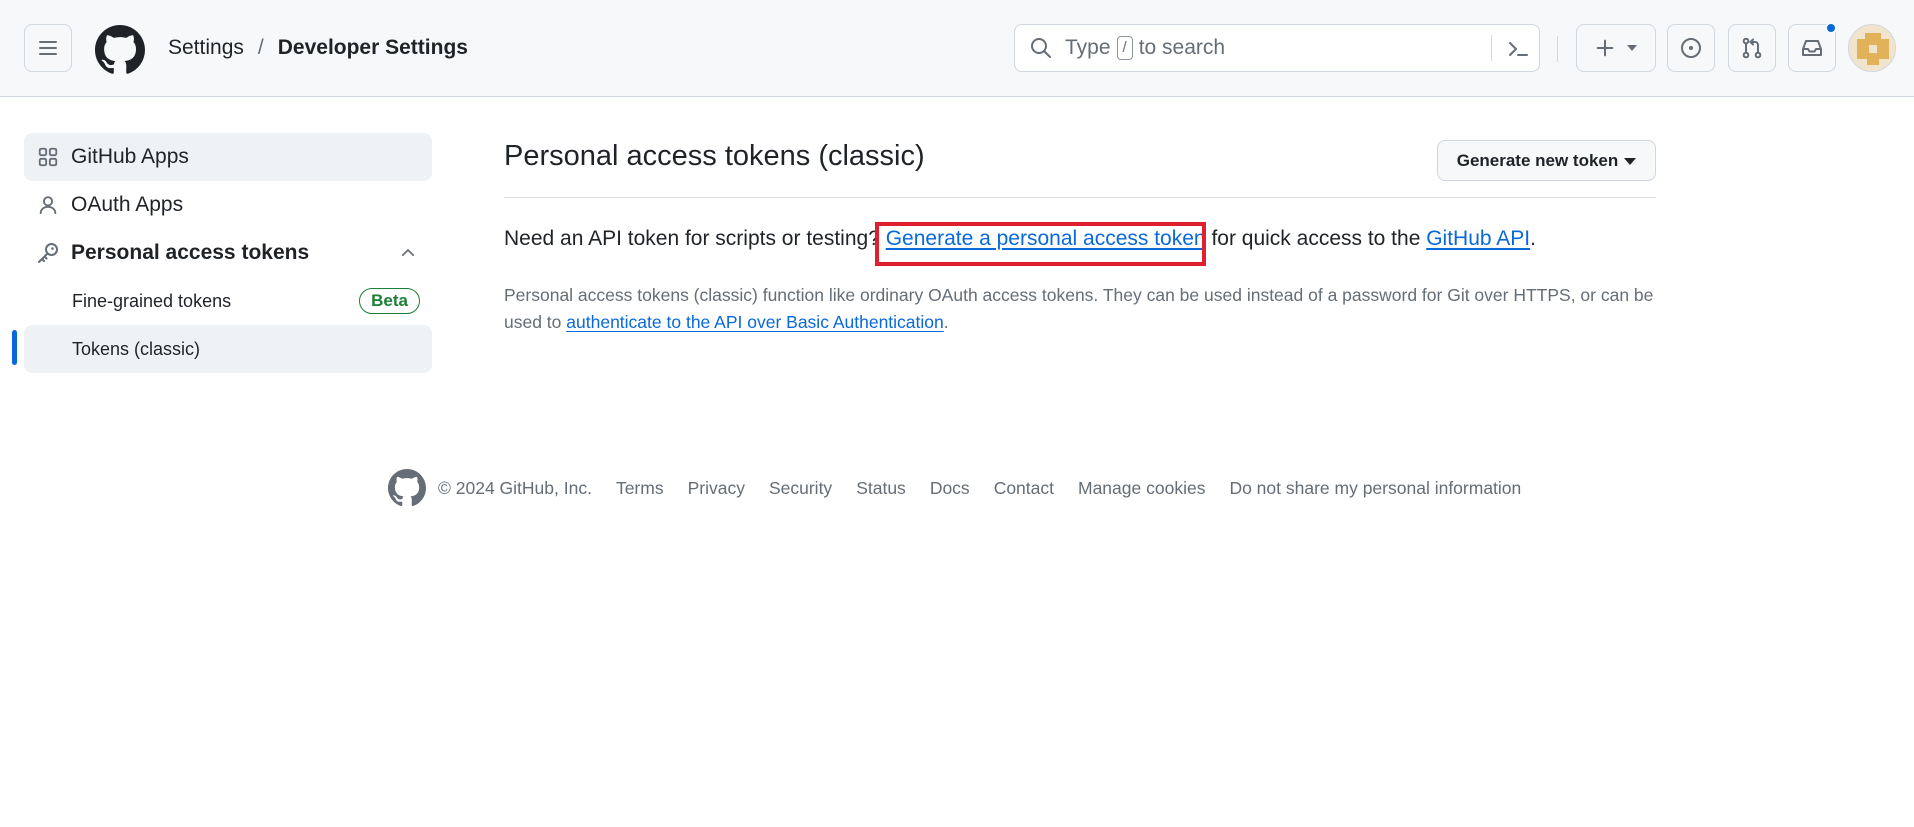 The width and height of the screenshot is (1914, 827). I want to click on sidebar-item-label: Tokens (classic), so click(136, 348).